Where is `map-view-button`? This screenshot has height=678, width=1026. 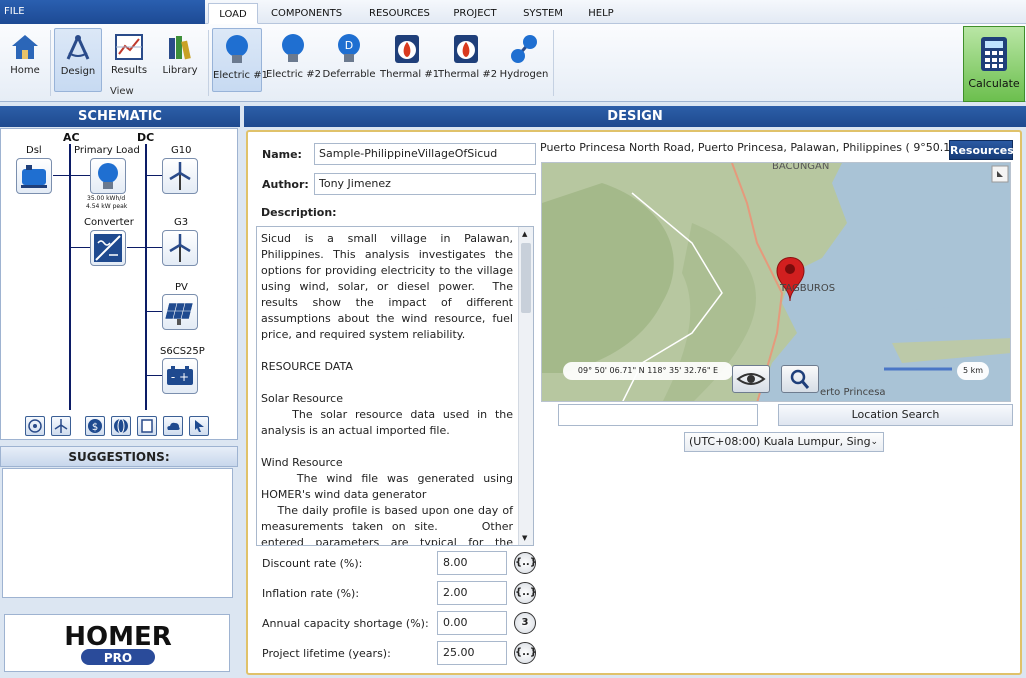 map-view-button is located at coordinates (751, 379).